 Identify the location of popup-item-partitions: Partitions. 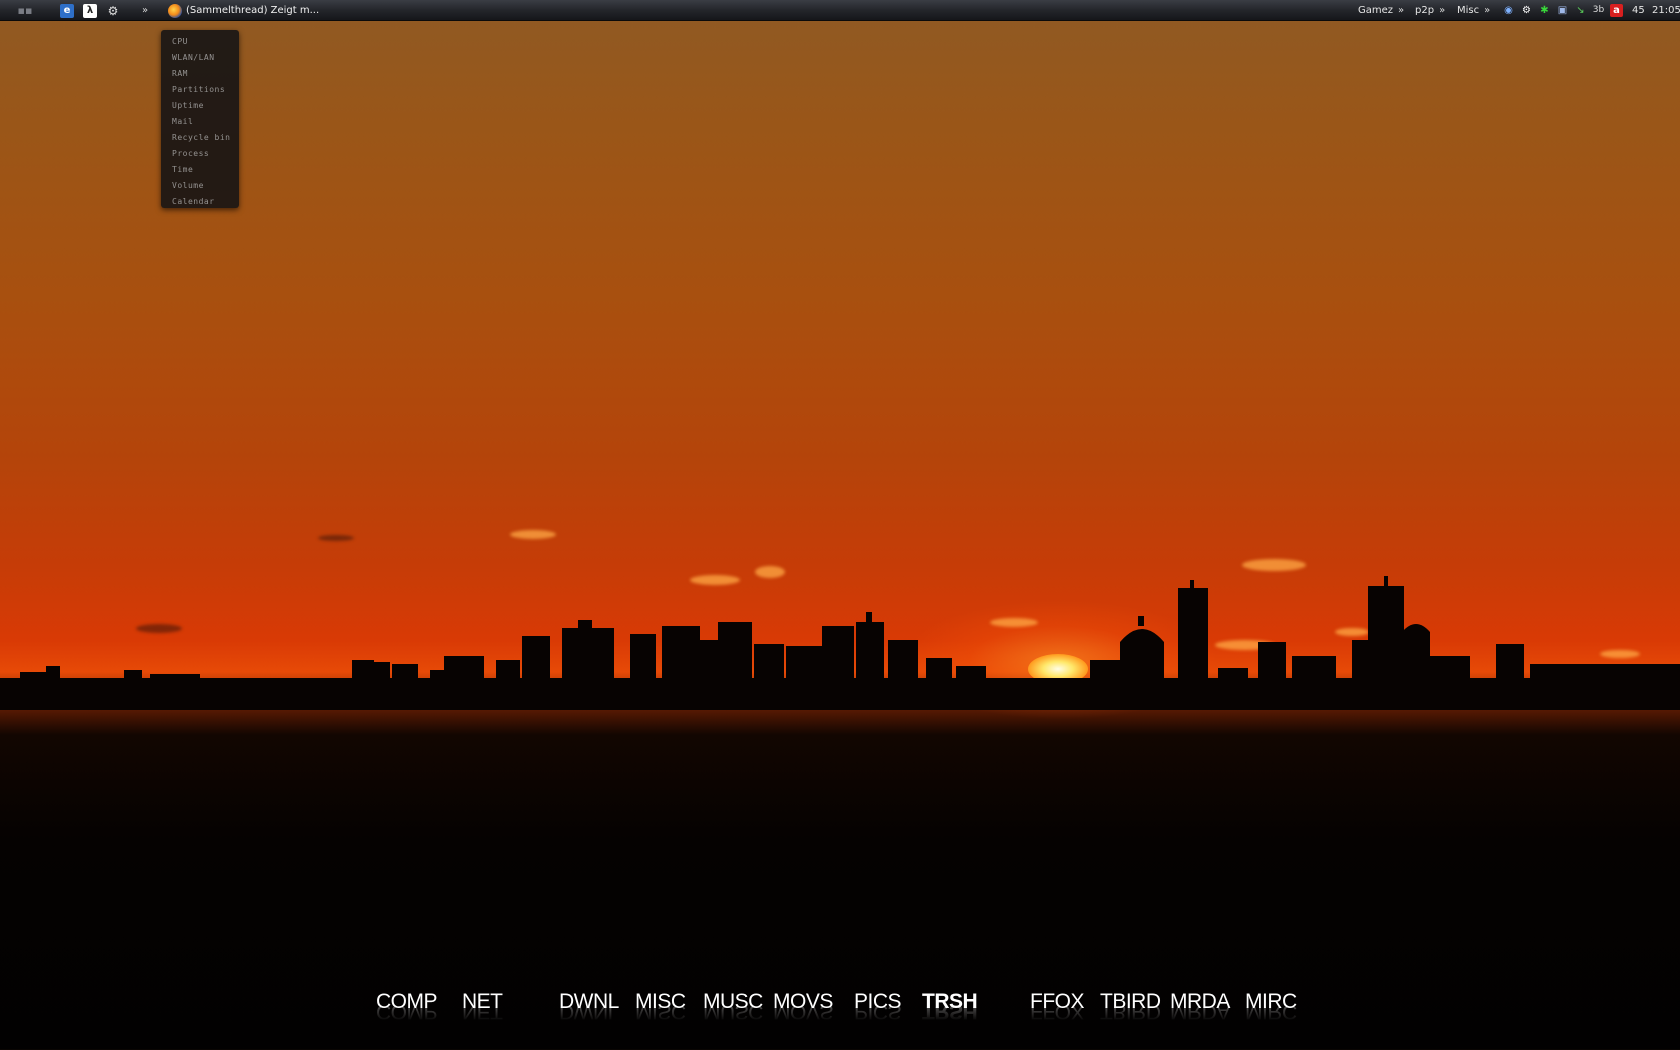
(200, 90).